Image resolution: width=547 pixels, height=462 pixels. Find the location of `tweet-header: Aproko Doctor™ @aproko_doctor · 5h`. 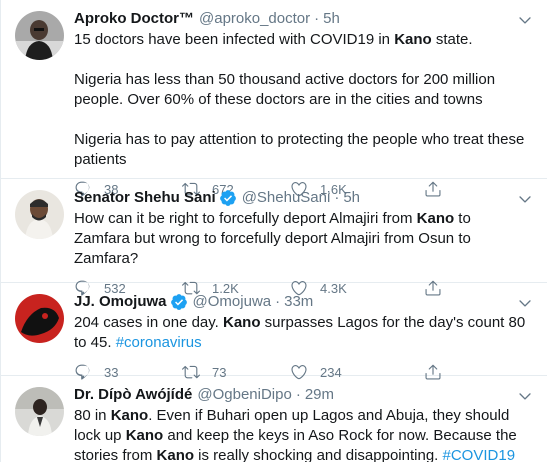

tweet-header: Aproko Doctor™ @aproko_doctor · 5h is located at coordinates (304, 19).